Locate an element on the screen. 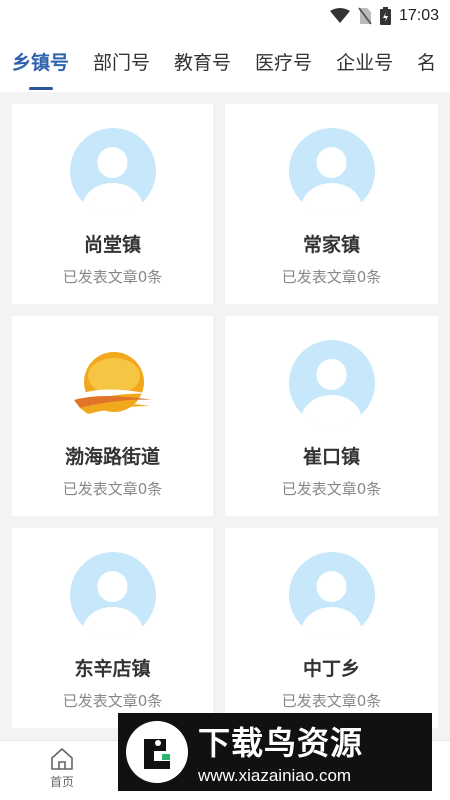 Image resolution: width=450 pixels, height=800 pixels. account-name: 渤海路街道 is located at coordinates (112, 457).